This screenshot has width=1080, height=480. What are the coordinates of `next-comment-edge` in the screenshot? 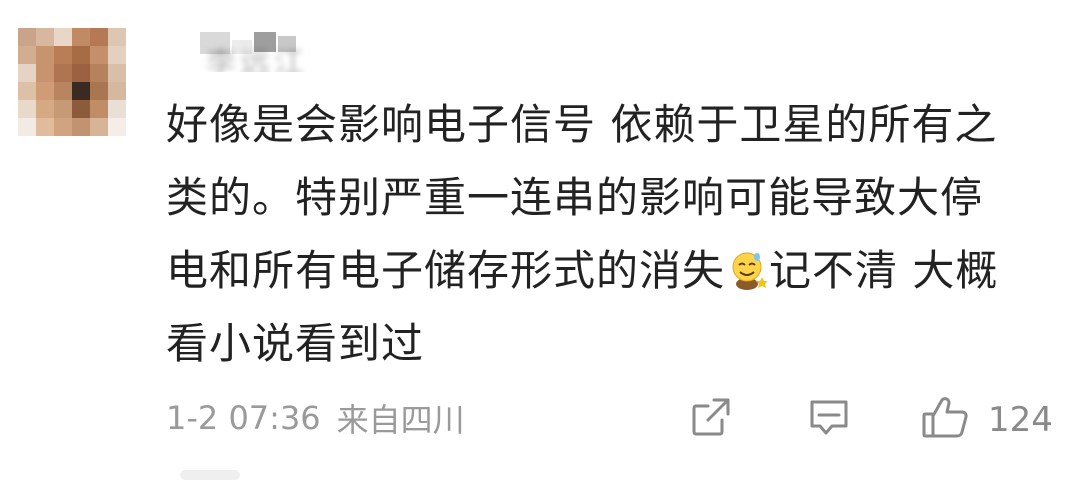 It's located at (210, 475).